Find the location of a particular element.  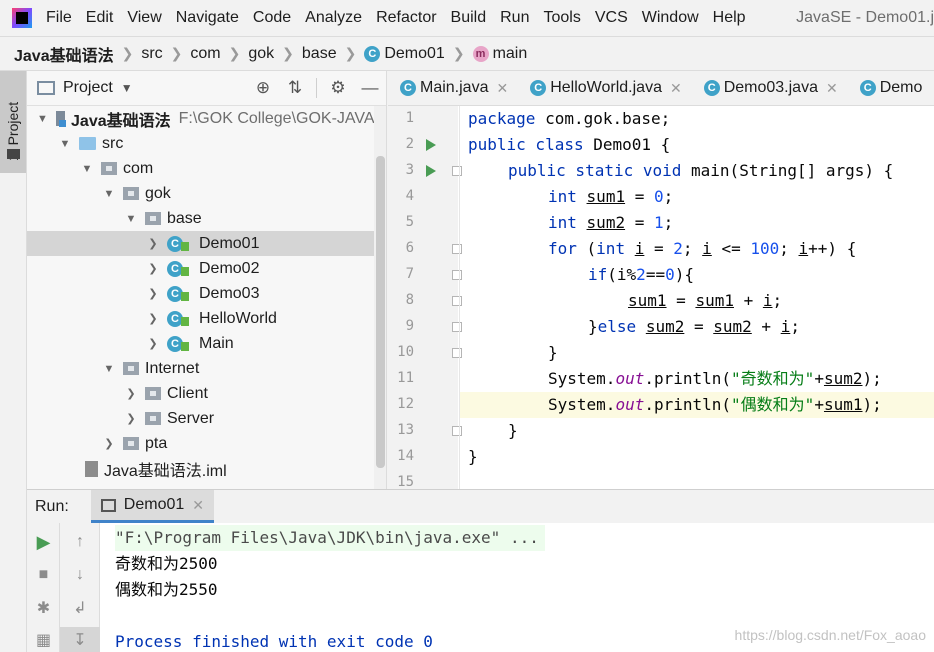

menu-code: Code is located at coordinates (272, 18).